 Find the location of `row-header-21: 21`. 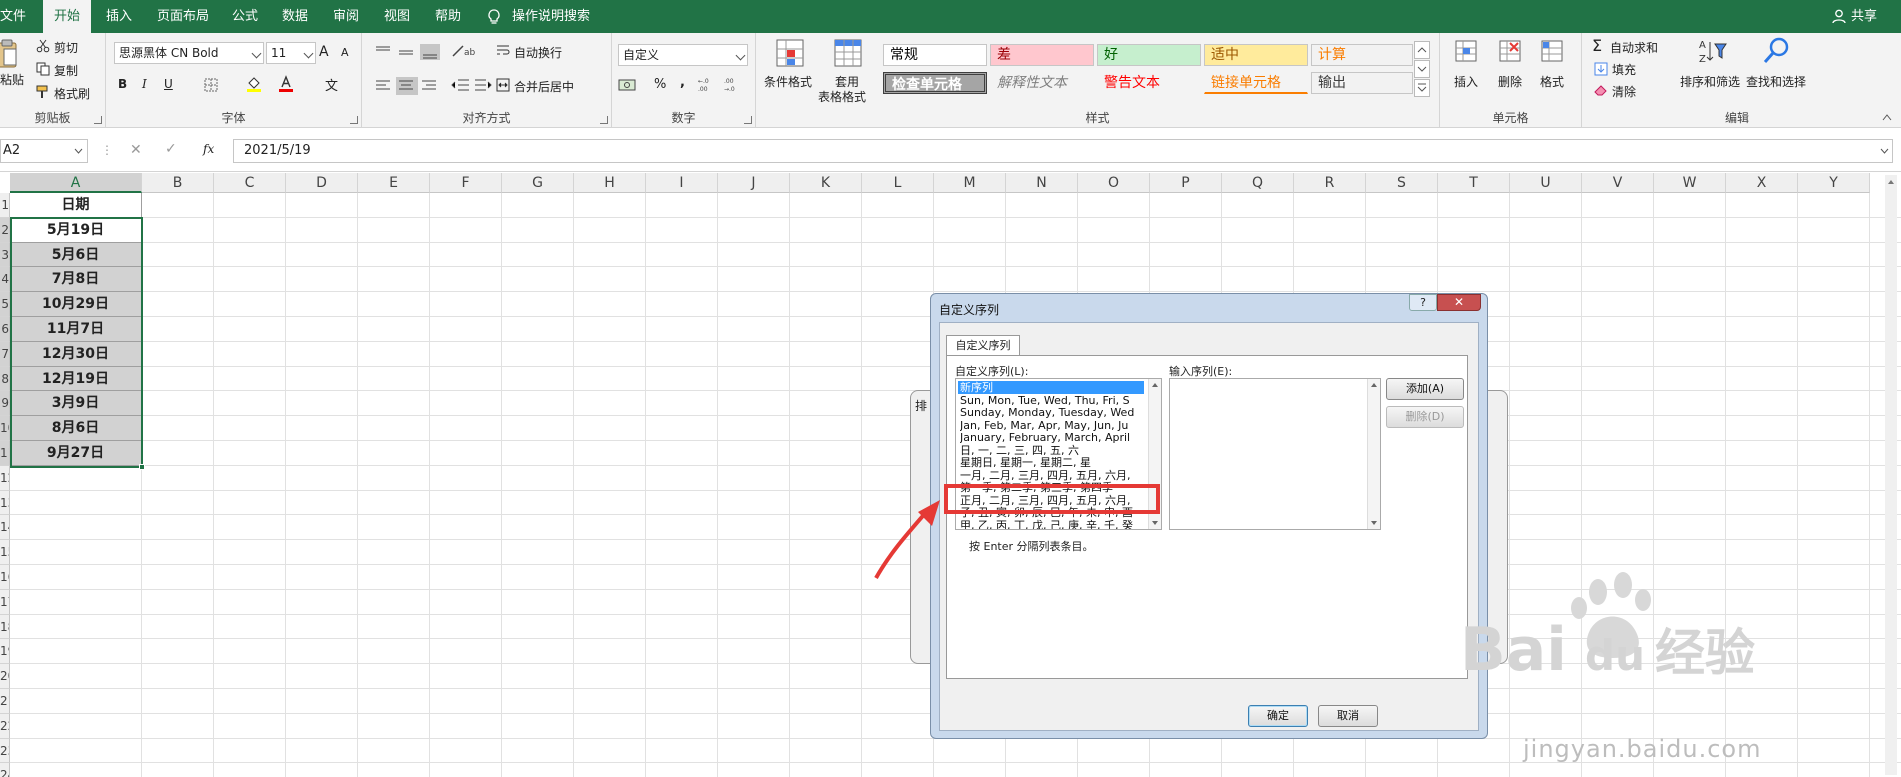

row-header-21: 21 is located at coordinates (5, 701).